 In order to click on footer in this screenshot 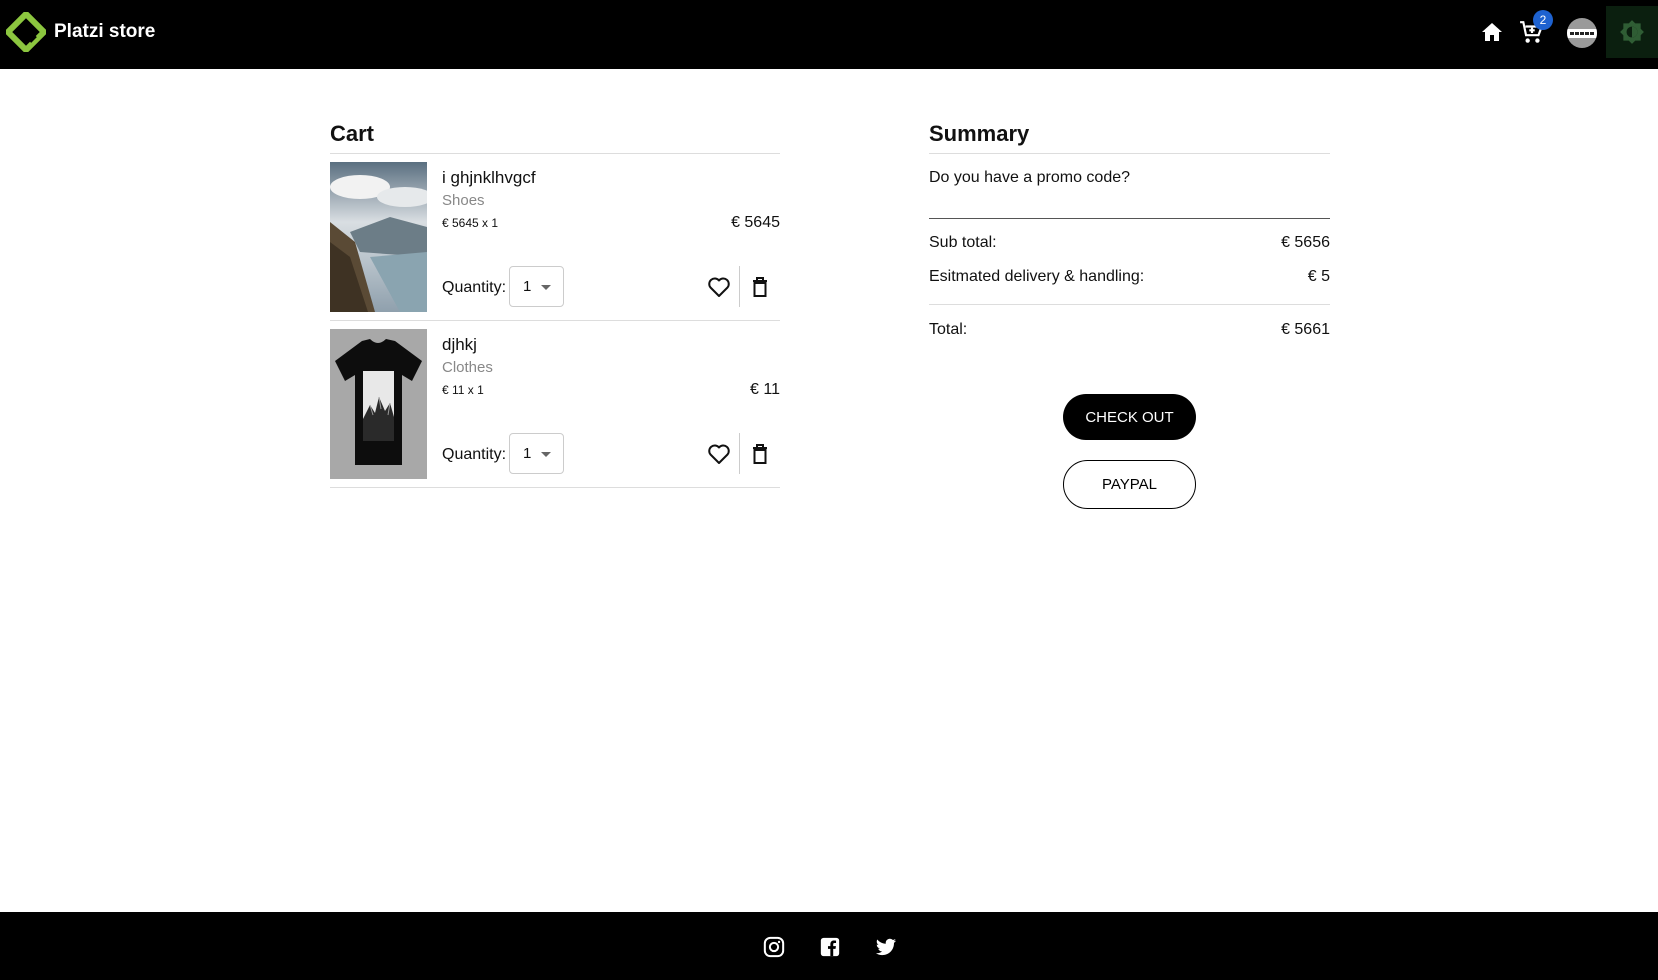, I will do `click(829, 946)`.